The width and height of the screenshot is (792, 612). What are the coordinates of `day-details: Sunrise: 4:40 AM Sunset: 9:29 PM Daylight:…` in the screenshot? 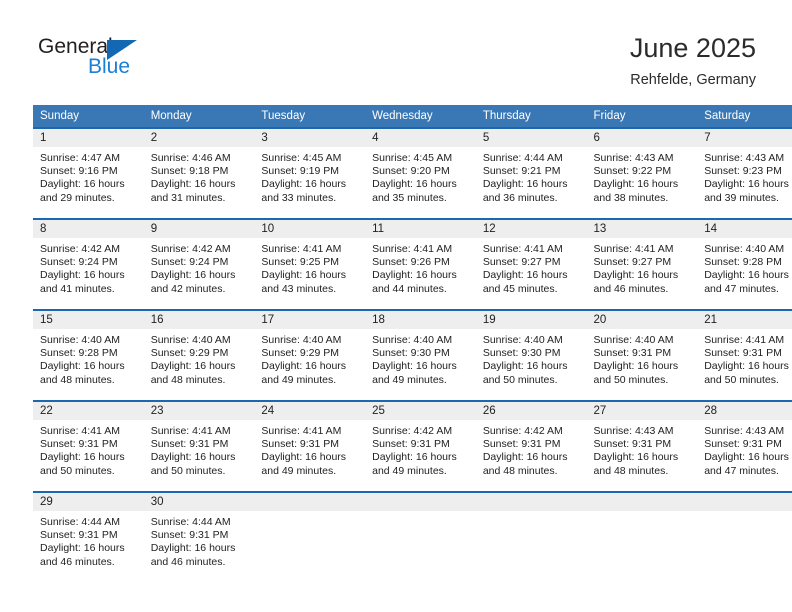 It's located at (309, 358).